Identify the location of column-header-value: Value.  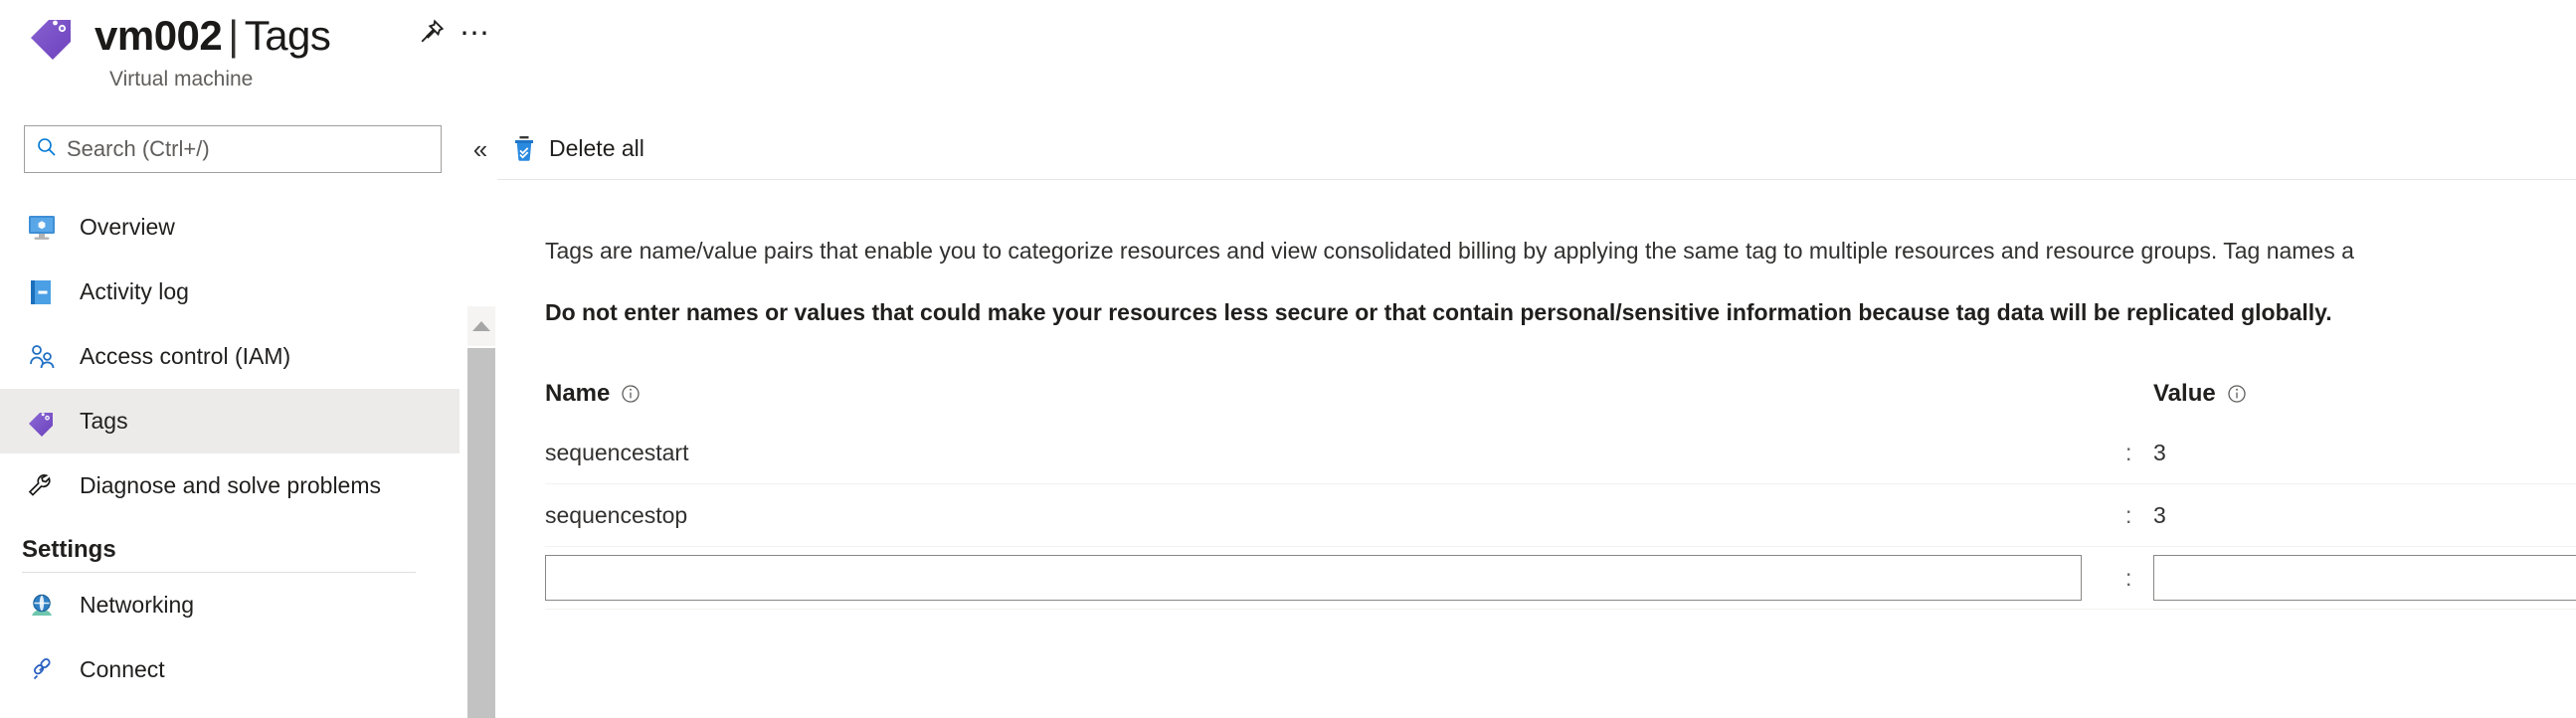
(2200, 394).